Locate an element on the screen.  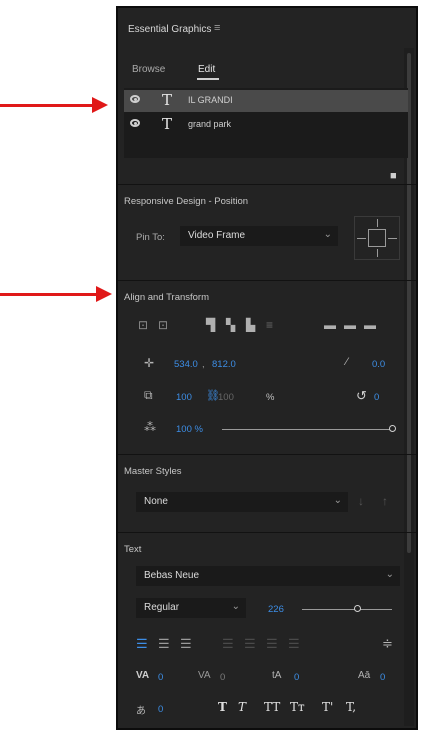
baseline-value: 0 is located at coordinates (382, 677).